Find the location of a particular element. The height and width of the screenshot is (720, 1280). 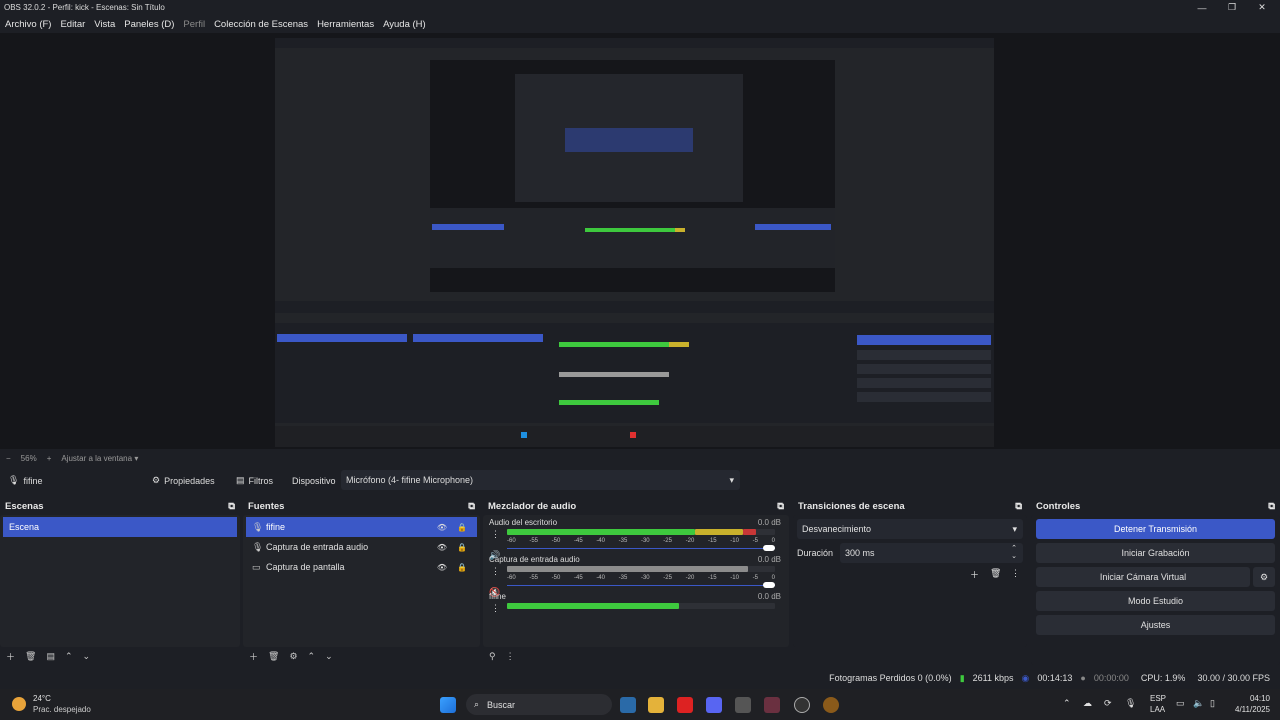

source-item-screen-capture: ▭ Captura de pantalla 👁 🔒 is located at coordinates (361, 567).